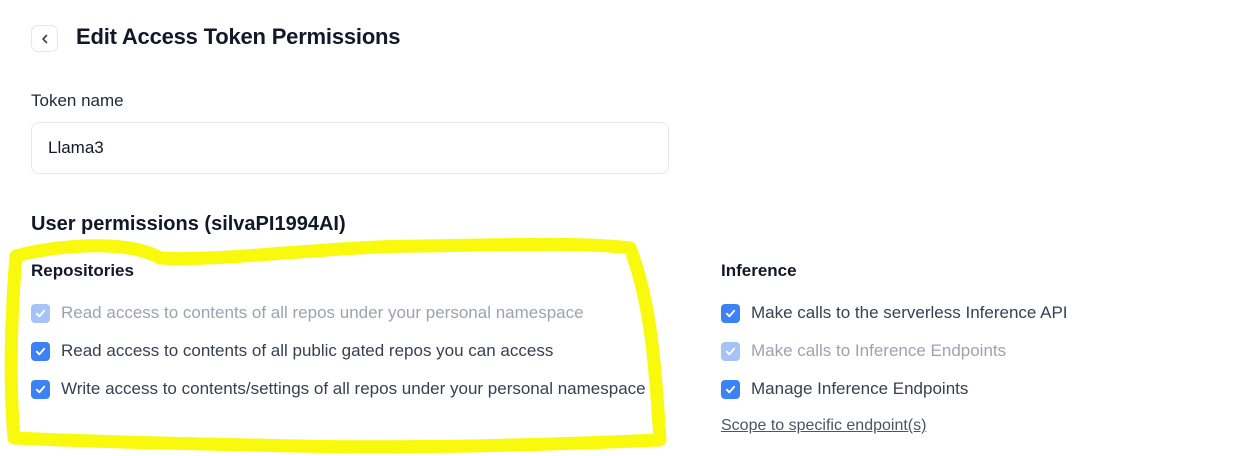 The width and height of the screenshot is (1248, 456). What do you see at coordinates (350, 148) in the screenshot?
I see `token-name-input` at bounding box center [350, 148].